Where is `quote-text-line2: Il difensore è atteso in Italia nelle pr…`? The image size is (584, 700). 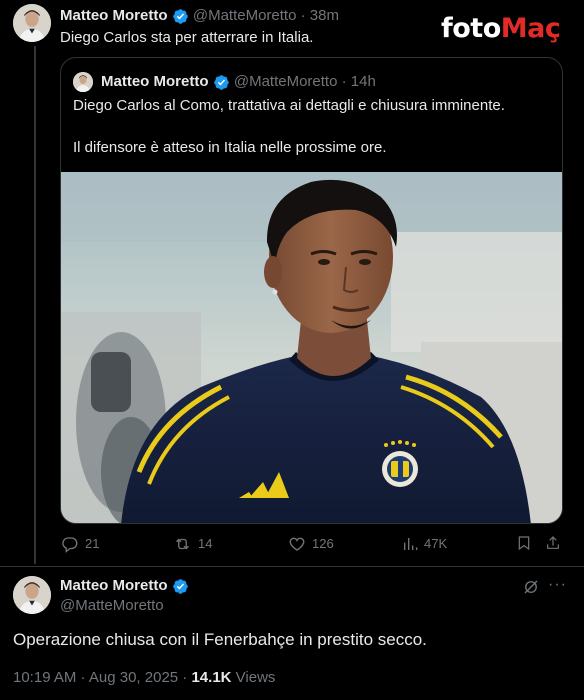 quote-text-line2: Il difensore è atteso in Italia nelle pr… is located at coordinates (230, 147).